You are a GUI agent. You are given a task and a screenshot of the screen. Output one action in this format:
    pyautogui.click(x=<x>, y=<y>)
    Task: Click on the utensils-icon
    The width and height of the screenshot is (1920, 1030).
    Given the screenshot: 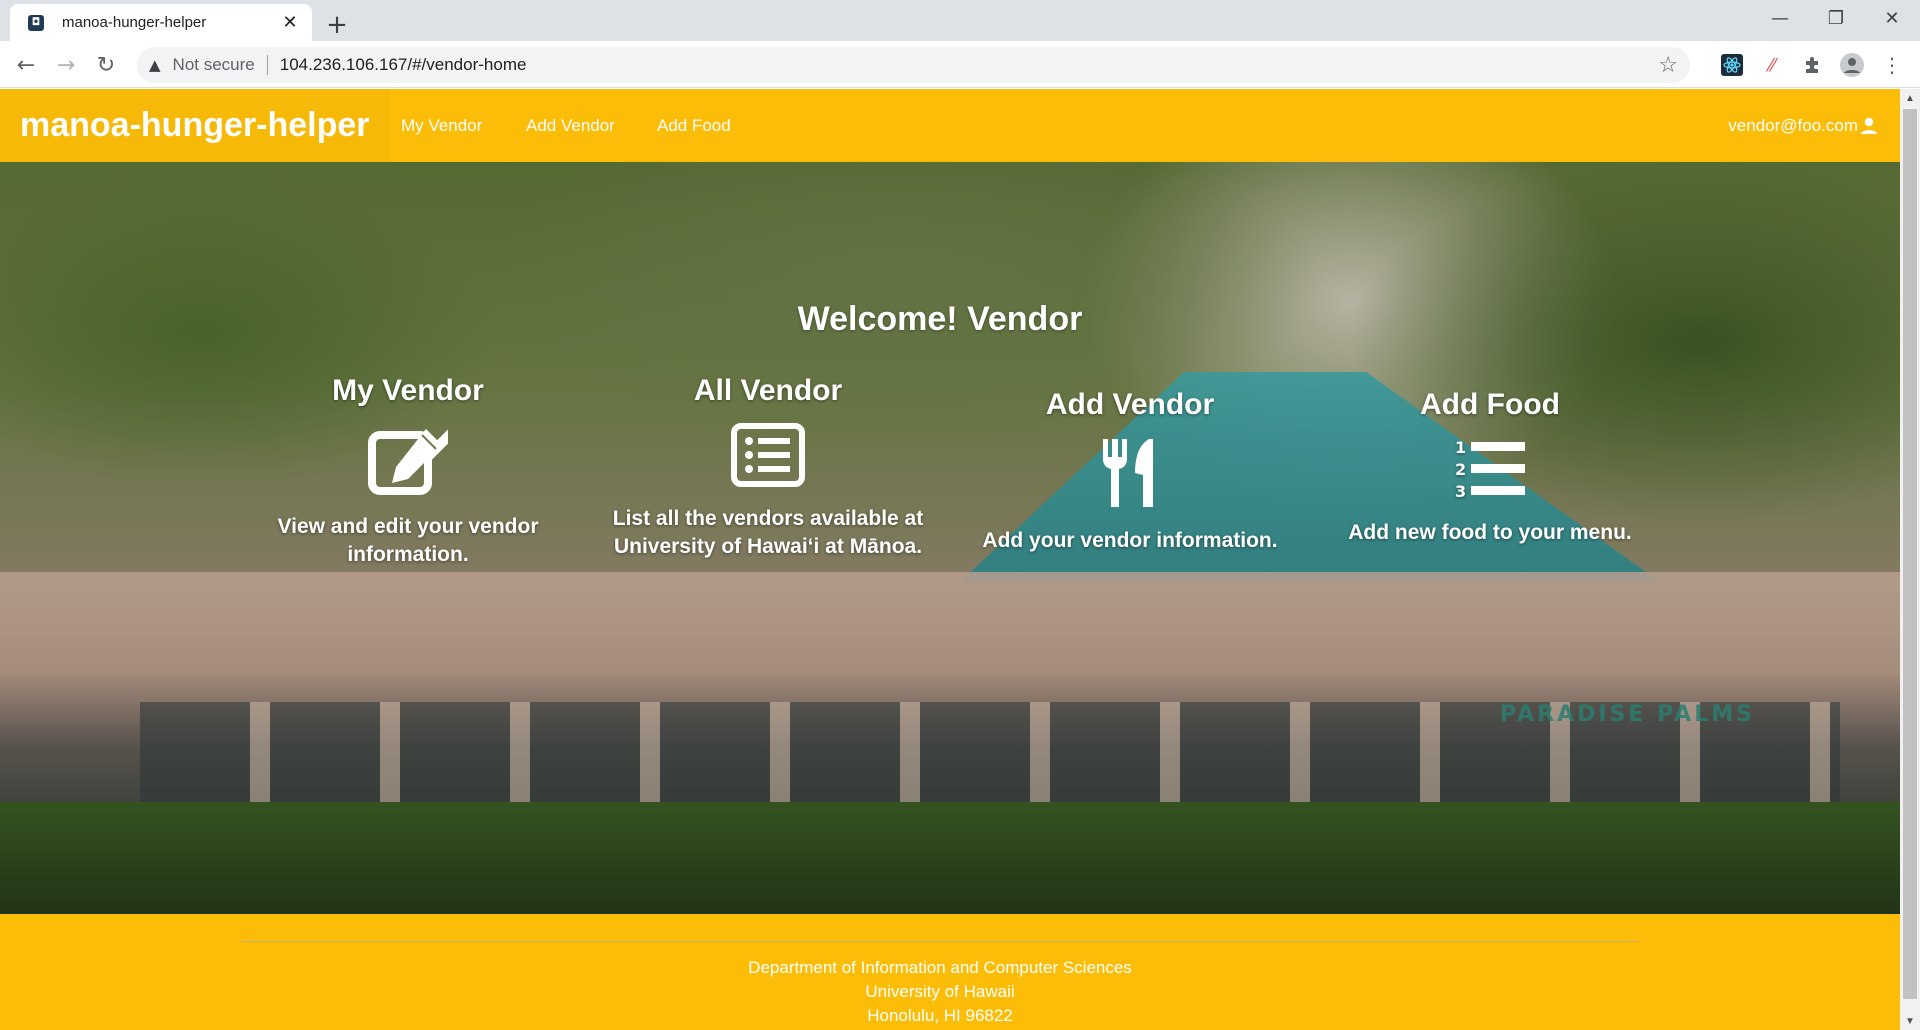 What is the action you would take?
    pyautogui.click(x=1130, y=473)
    